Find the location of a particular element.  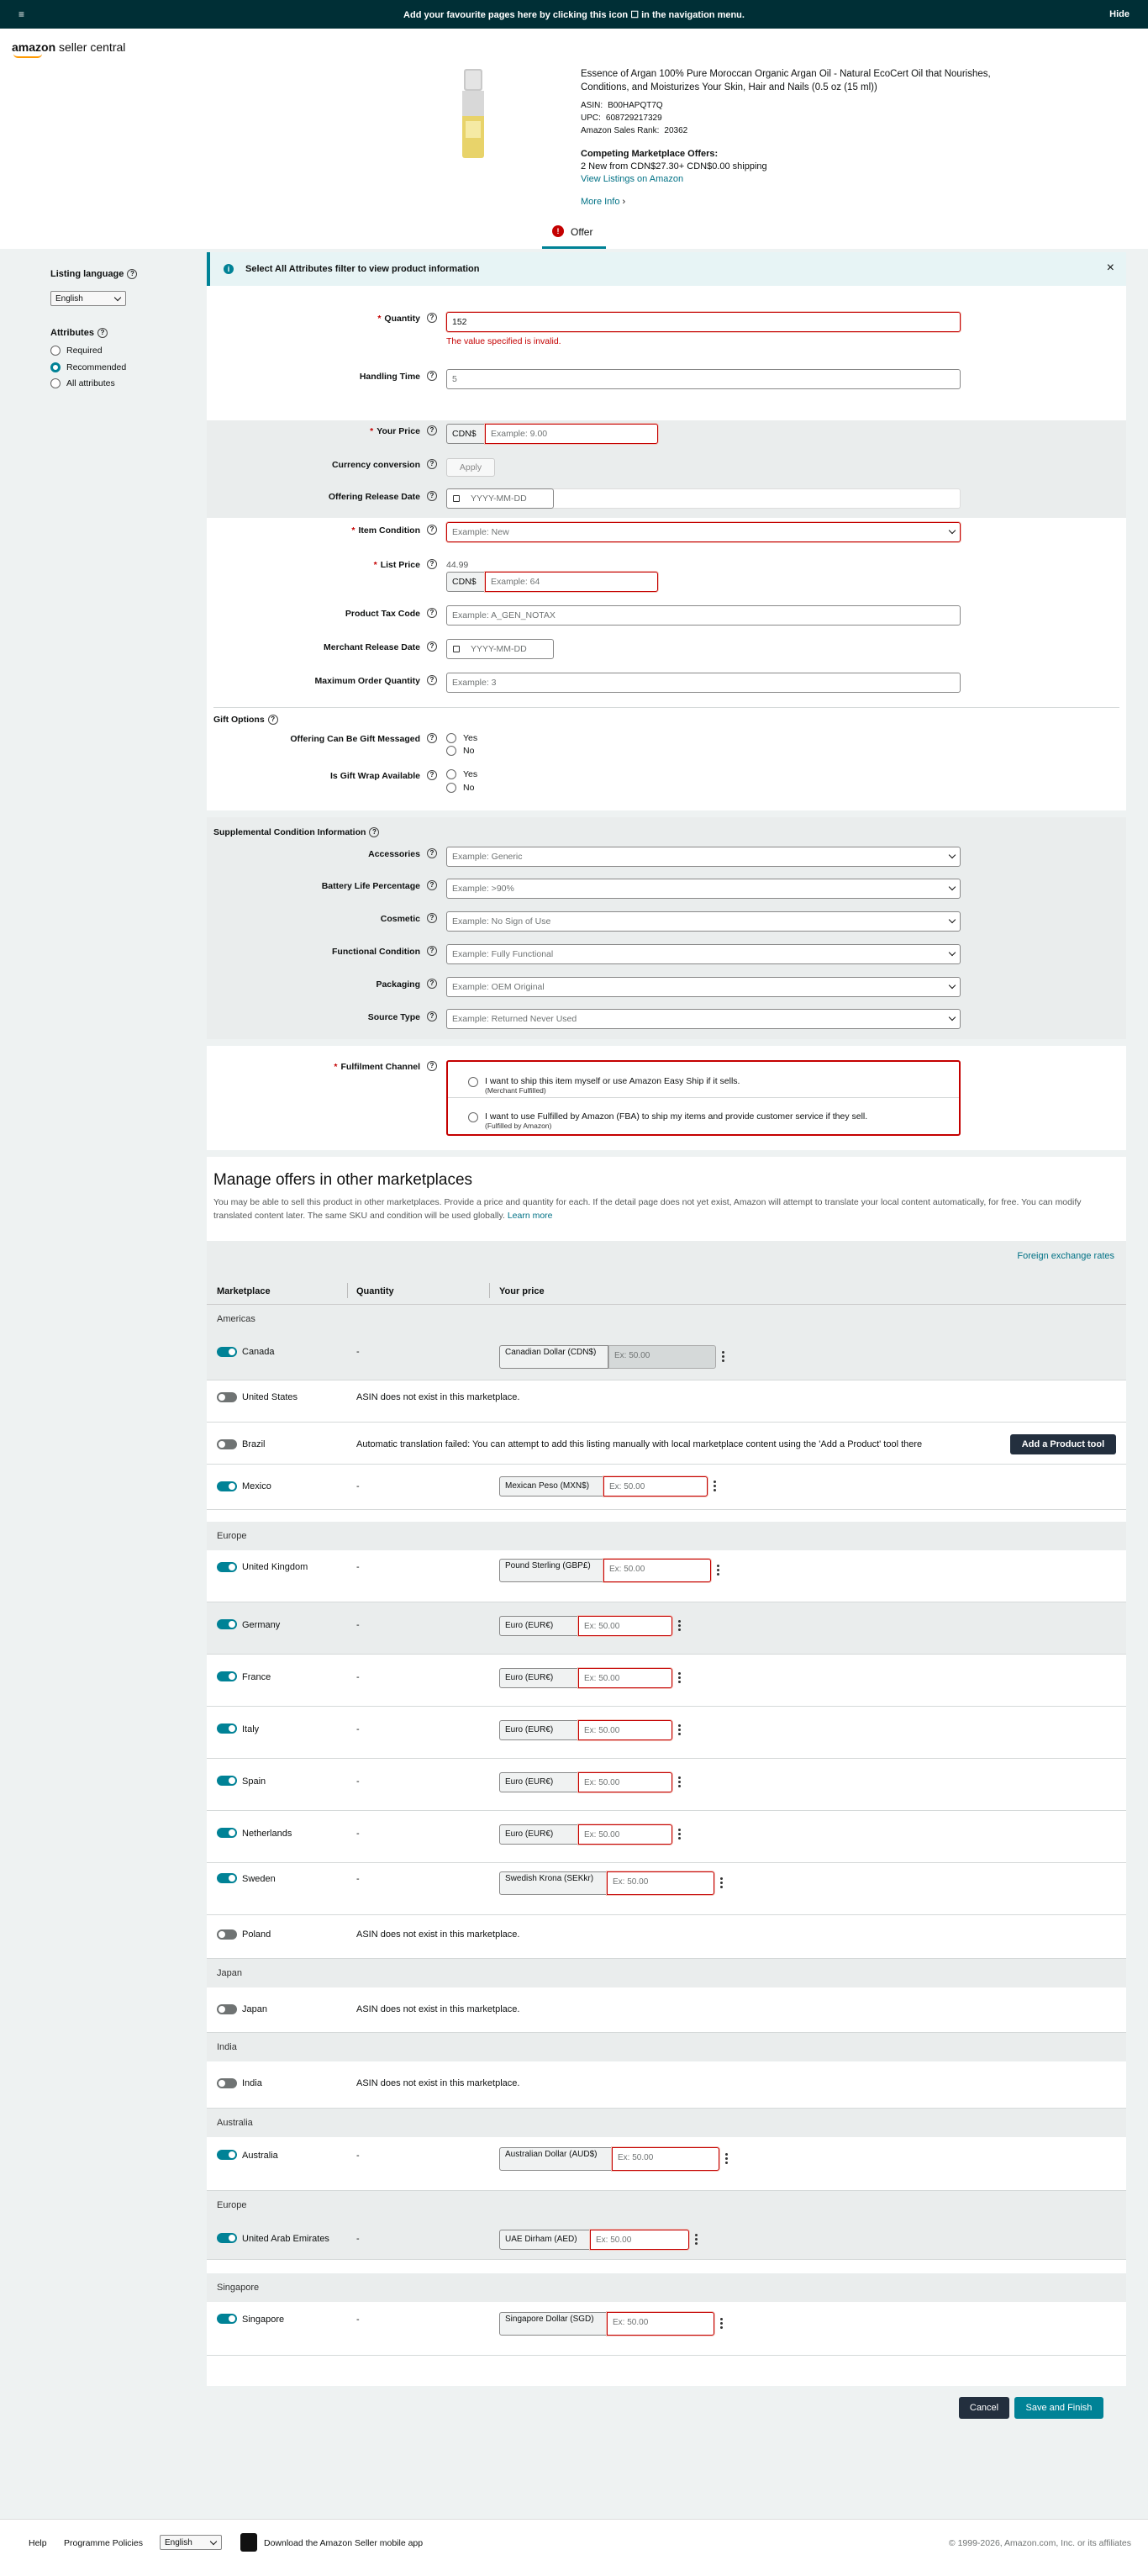

packaging-select: Example: OEM Original is located at coordinates (703, 987).